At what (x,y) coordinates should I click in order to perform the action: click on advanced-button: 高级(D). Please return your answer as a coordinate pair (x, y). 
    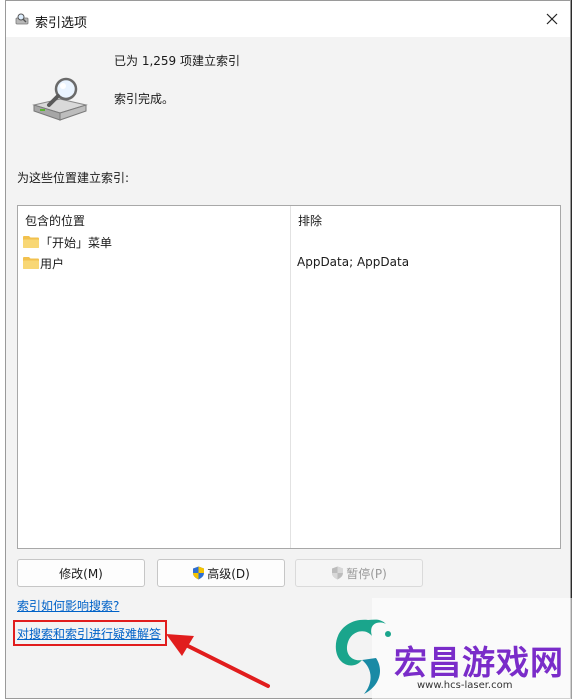
    Looking at the image, I should click on (221, 573).